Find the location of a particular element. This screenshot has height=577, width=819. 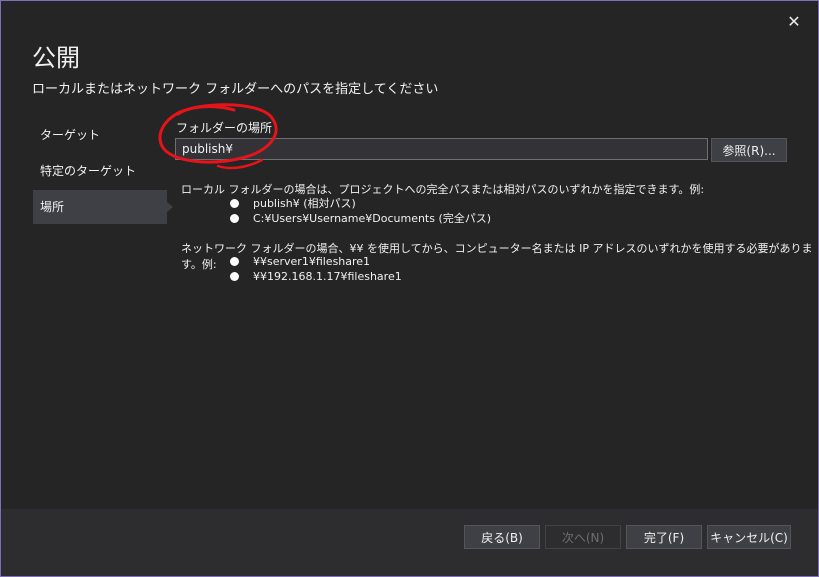

page-subtitle: ローカルまたはネットワーク フォルダーへのパスを指定してください is located at coordinates (235, 89).